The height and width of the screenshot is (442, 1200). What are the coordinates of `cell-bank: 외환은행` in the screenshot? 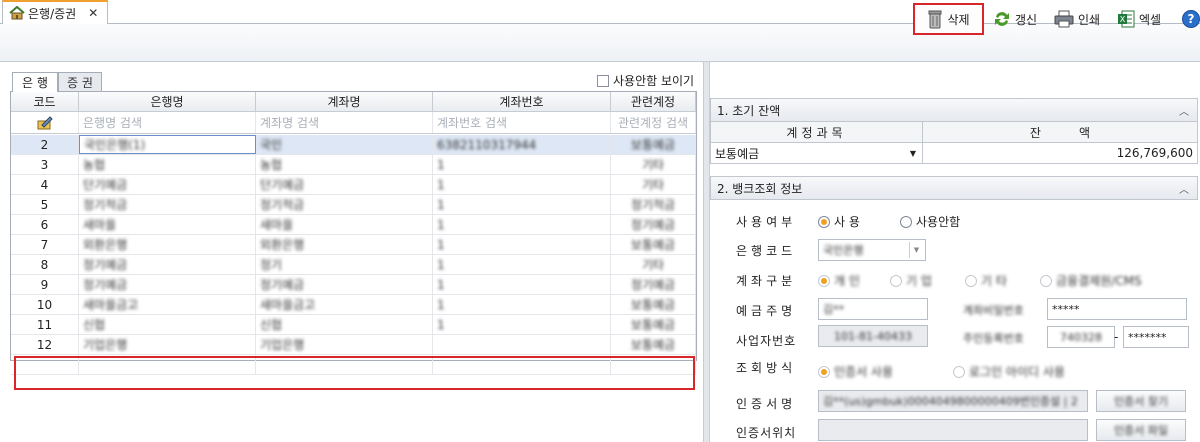 It's located at (167, 244).